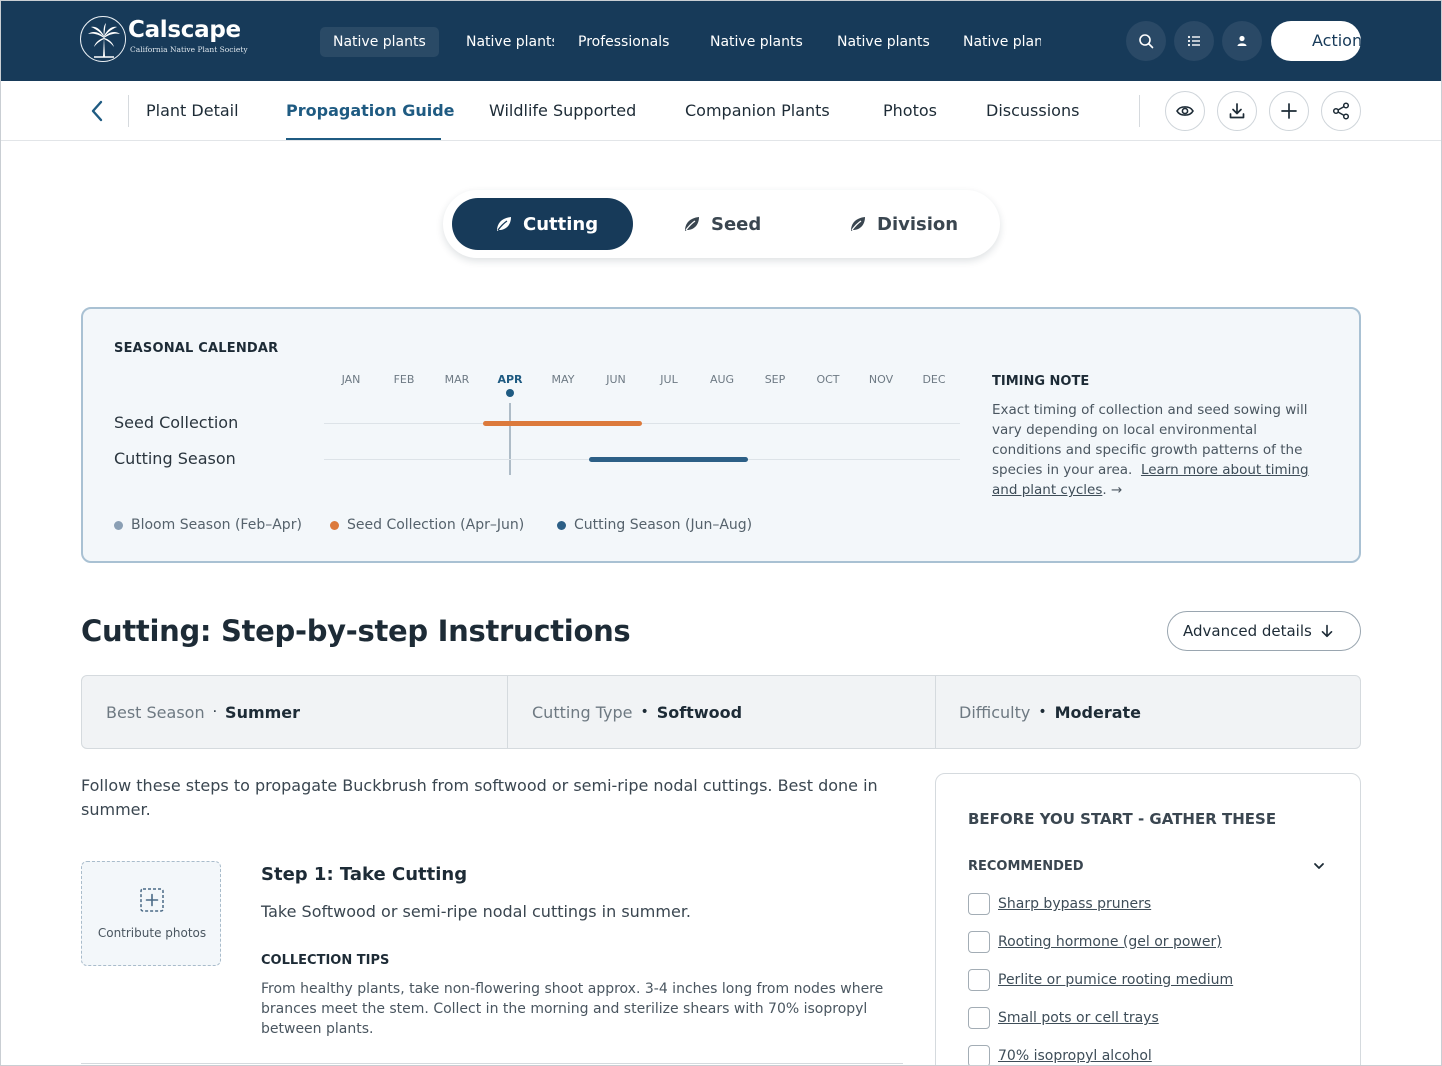  I want to click on palm-logo-icon, so click(103, 39).